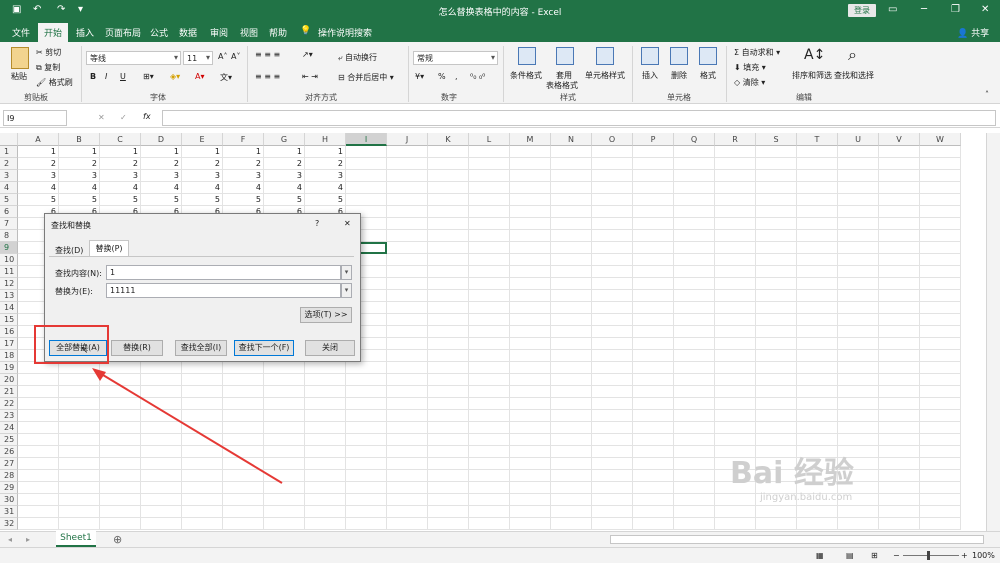 The width and height of the screenshot is (1000, 563). Describe the element at coordinates (84, 350) in the screenshot. I see `mouse-cursor-icon: ↖` at that location.